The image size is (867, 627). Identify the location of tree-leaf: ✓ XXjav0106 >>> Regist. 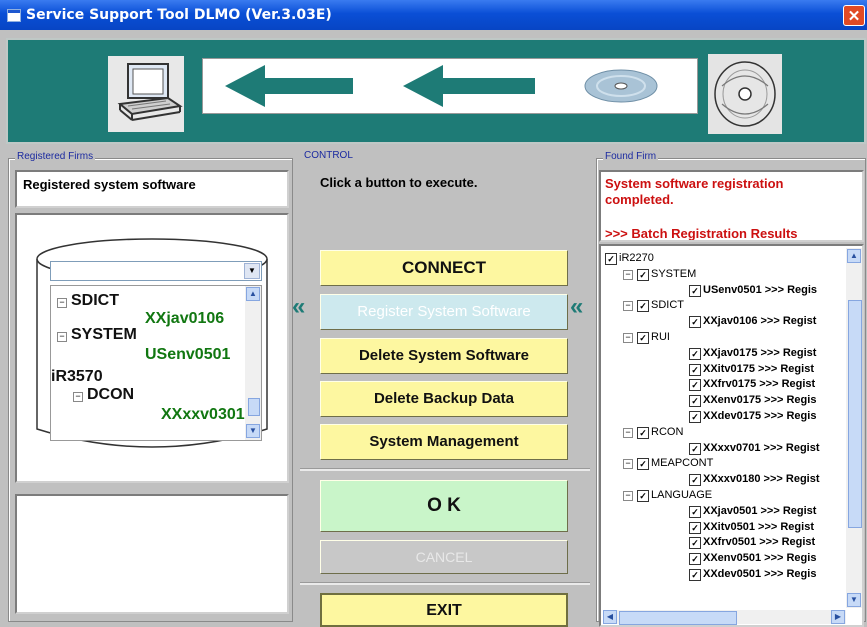
(752, 321).